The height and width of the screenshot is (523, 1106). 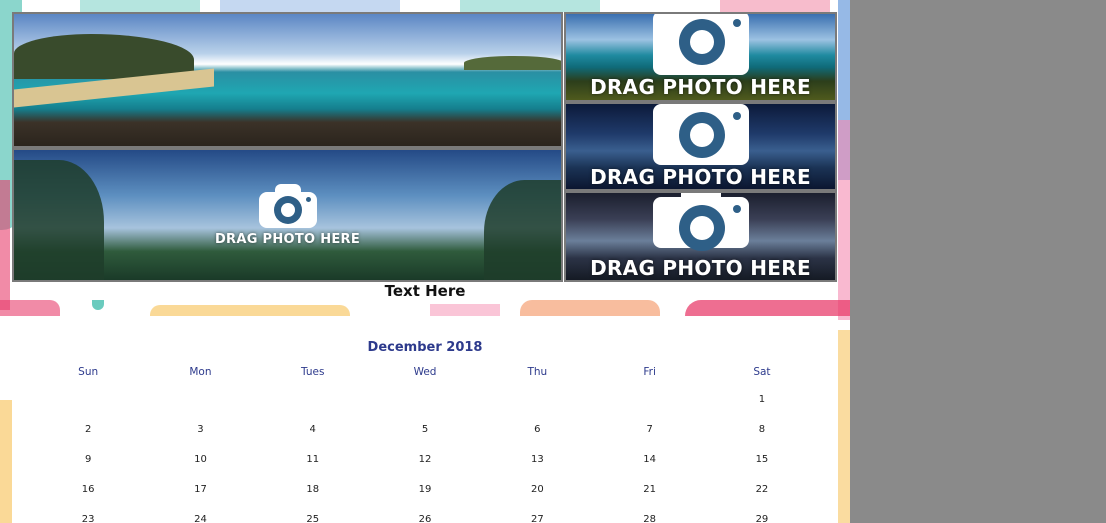 What do you see at coordinates (762, 459) in the screenshot?
I see `calendar-day: 15` at bounding box center [762, 459].